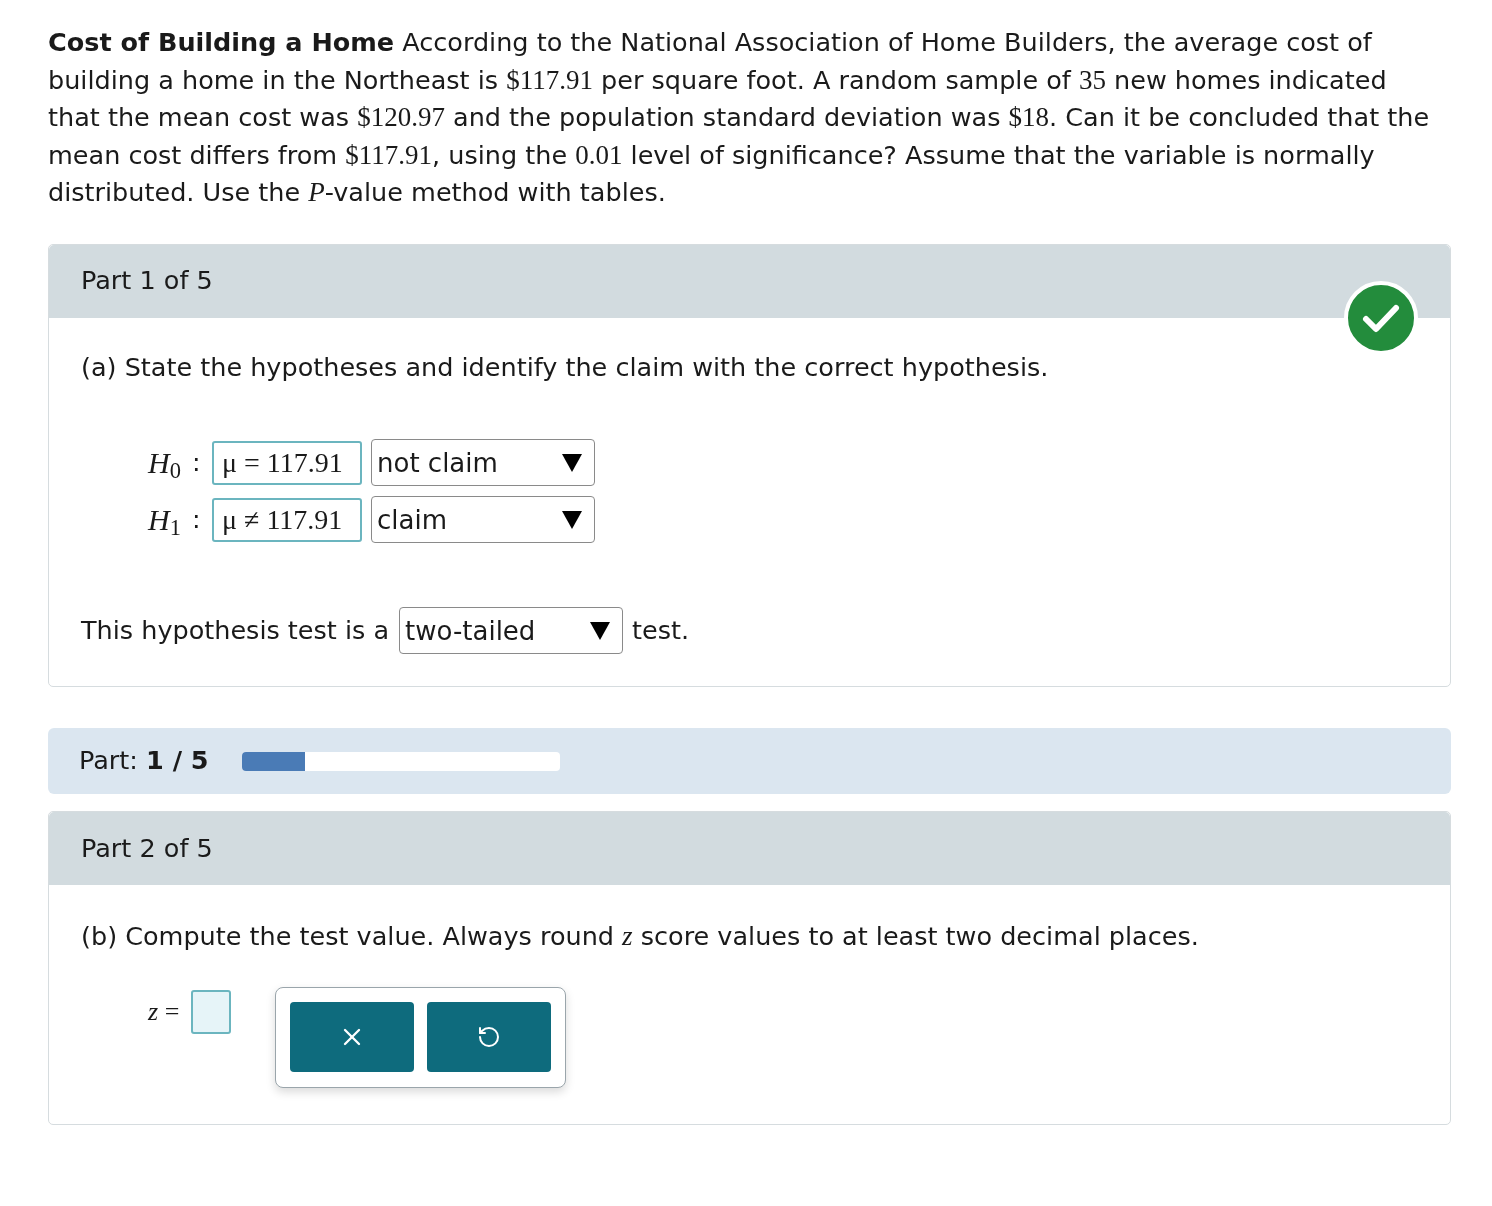 Image resolution: width=1492 pixels, height=1206 pixels. Describe the element at coordinates (147, 848) in the screenshot. I see `part-title: Part 2 of 5` at that location.